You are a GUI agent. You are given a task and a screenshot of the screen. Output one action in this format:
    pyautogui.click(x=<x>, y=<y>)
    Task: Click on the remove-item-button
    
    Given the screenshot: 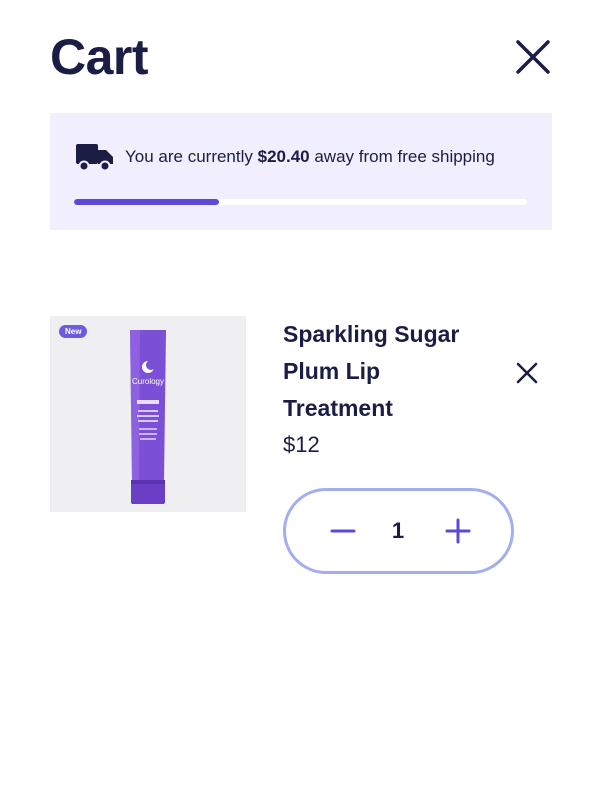 What is the action you would take?
    pyautogui.click(x=527, y=373)
    